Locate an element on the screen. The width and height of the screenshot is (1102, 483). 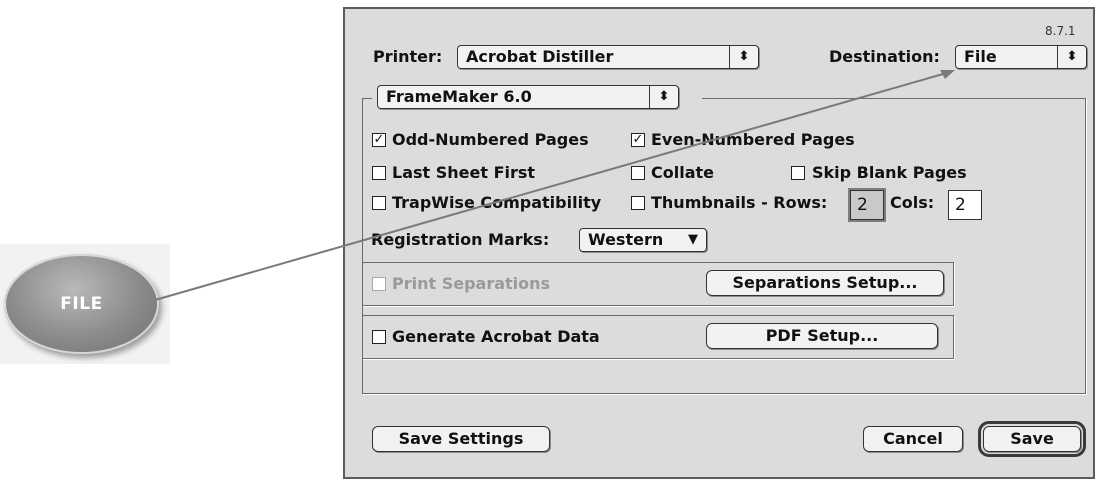
last-sheet-first-label: Last Sheet First is located at coordinates (464, 172).